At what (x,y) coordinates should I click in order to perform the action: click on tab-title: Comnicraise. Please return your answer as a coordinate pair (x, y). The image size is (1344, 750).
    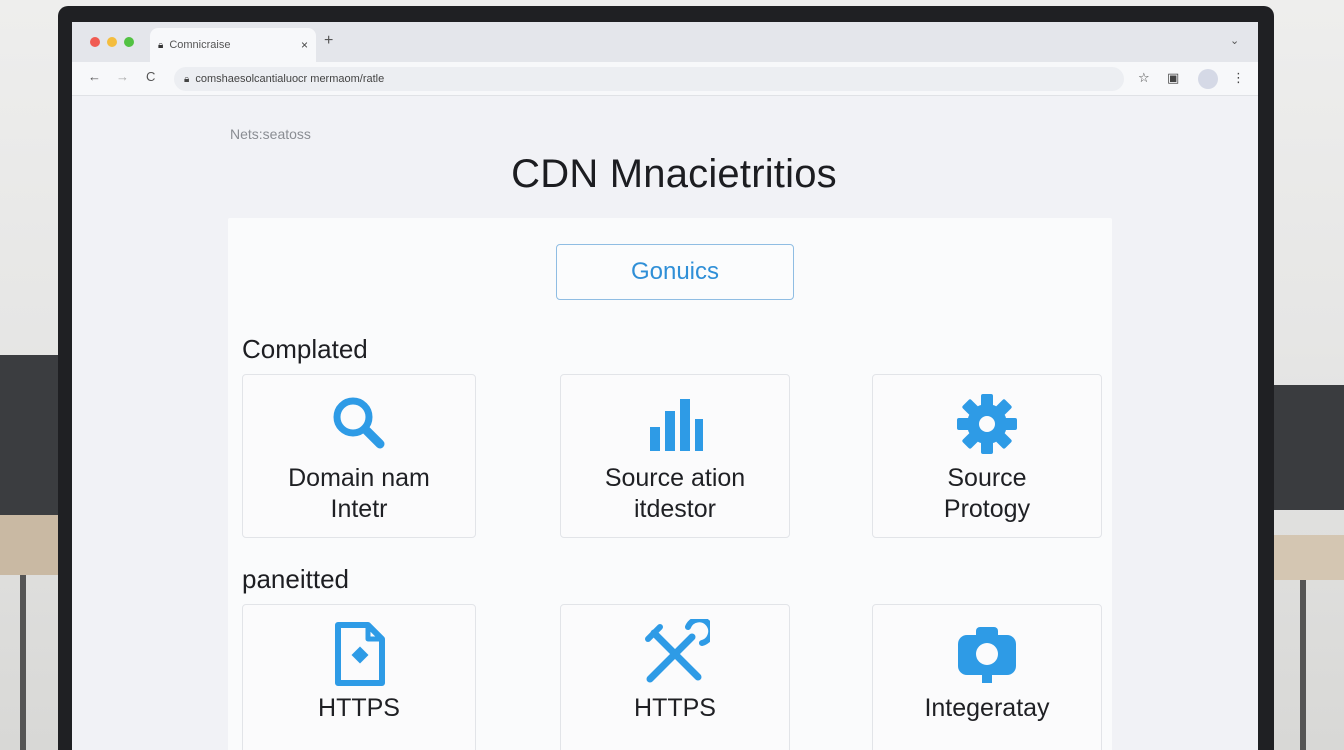
    Looking at the image, I should click on (200, 45).